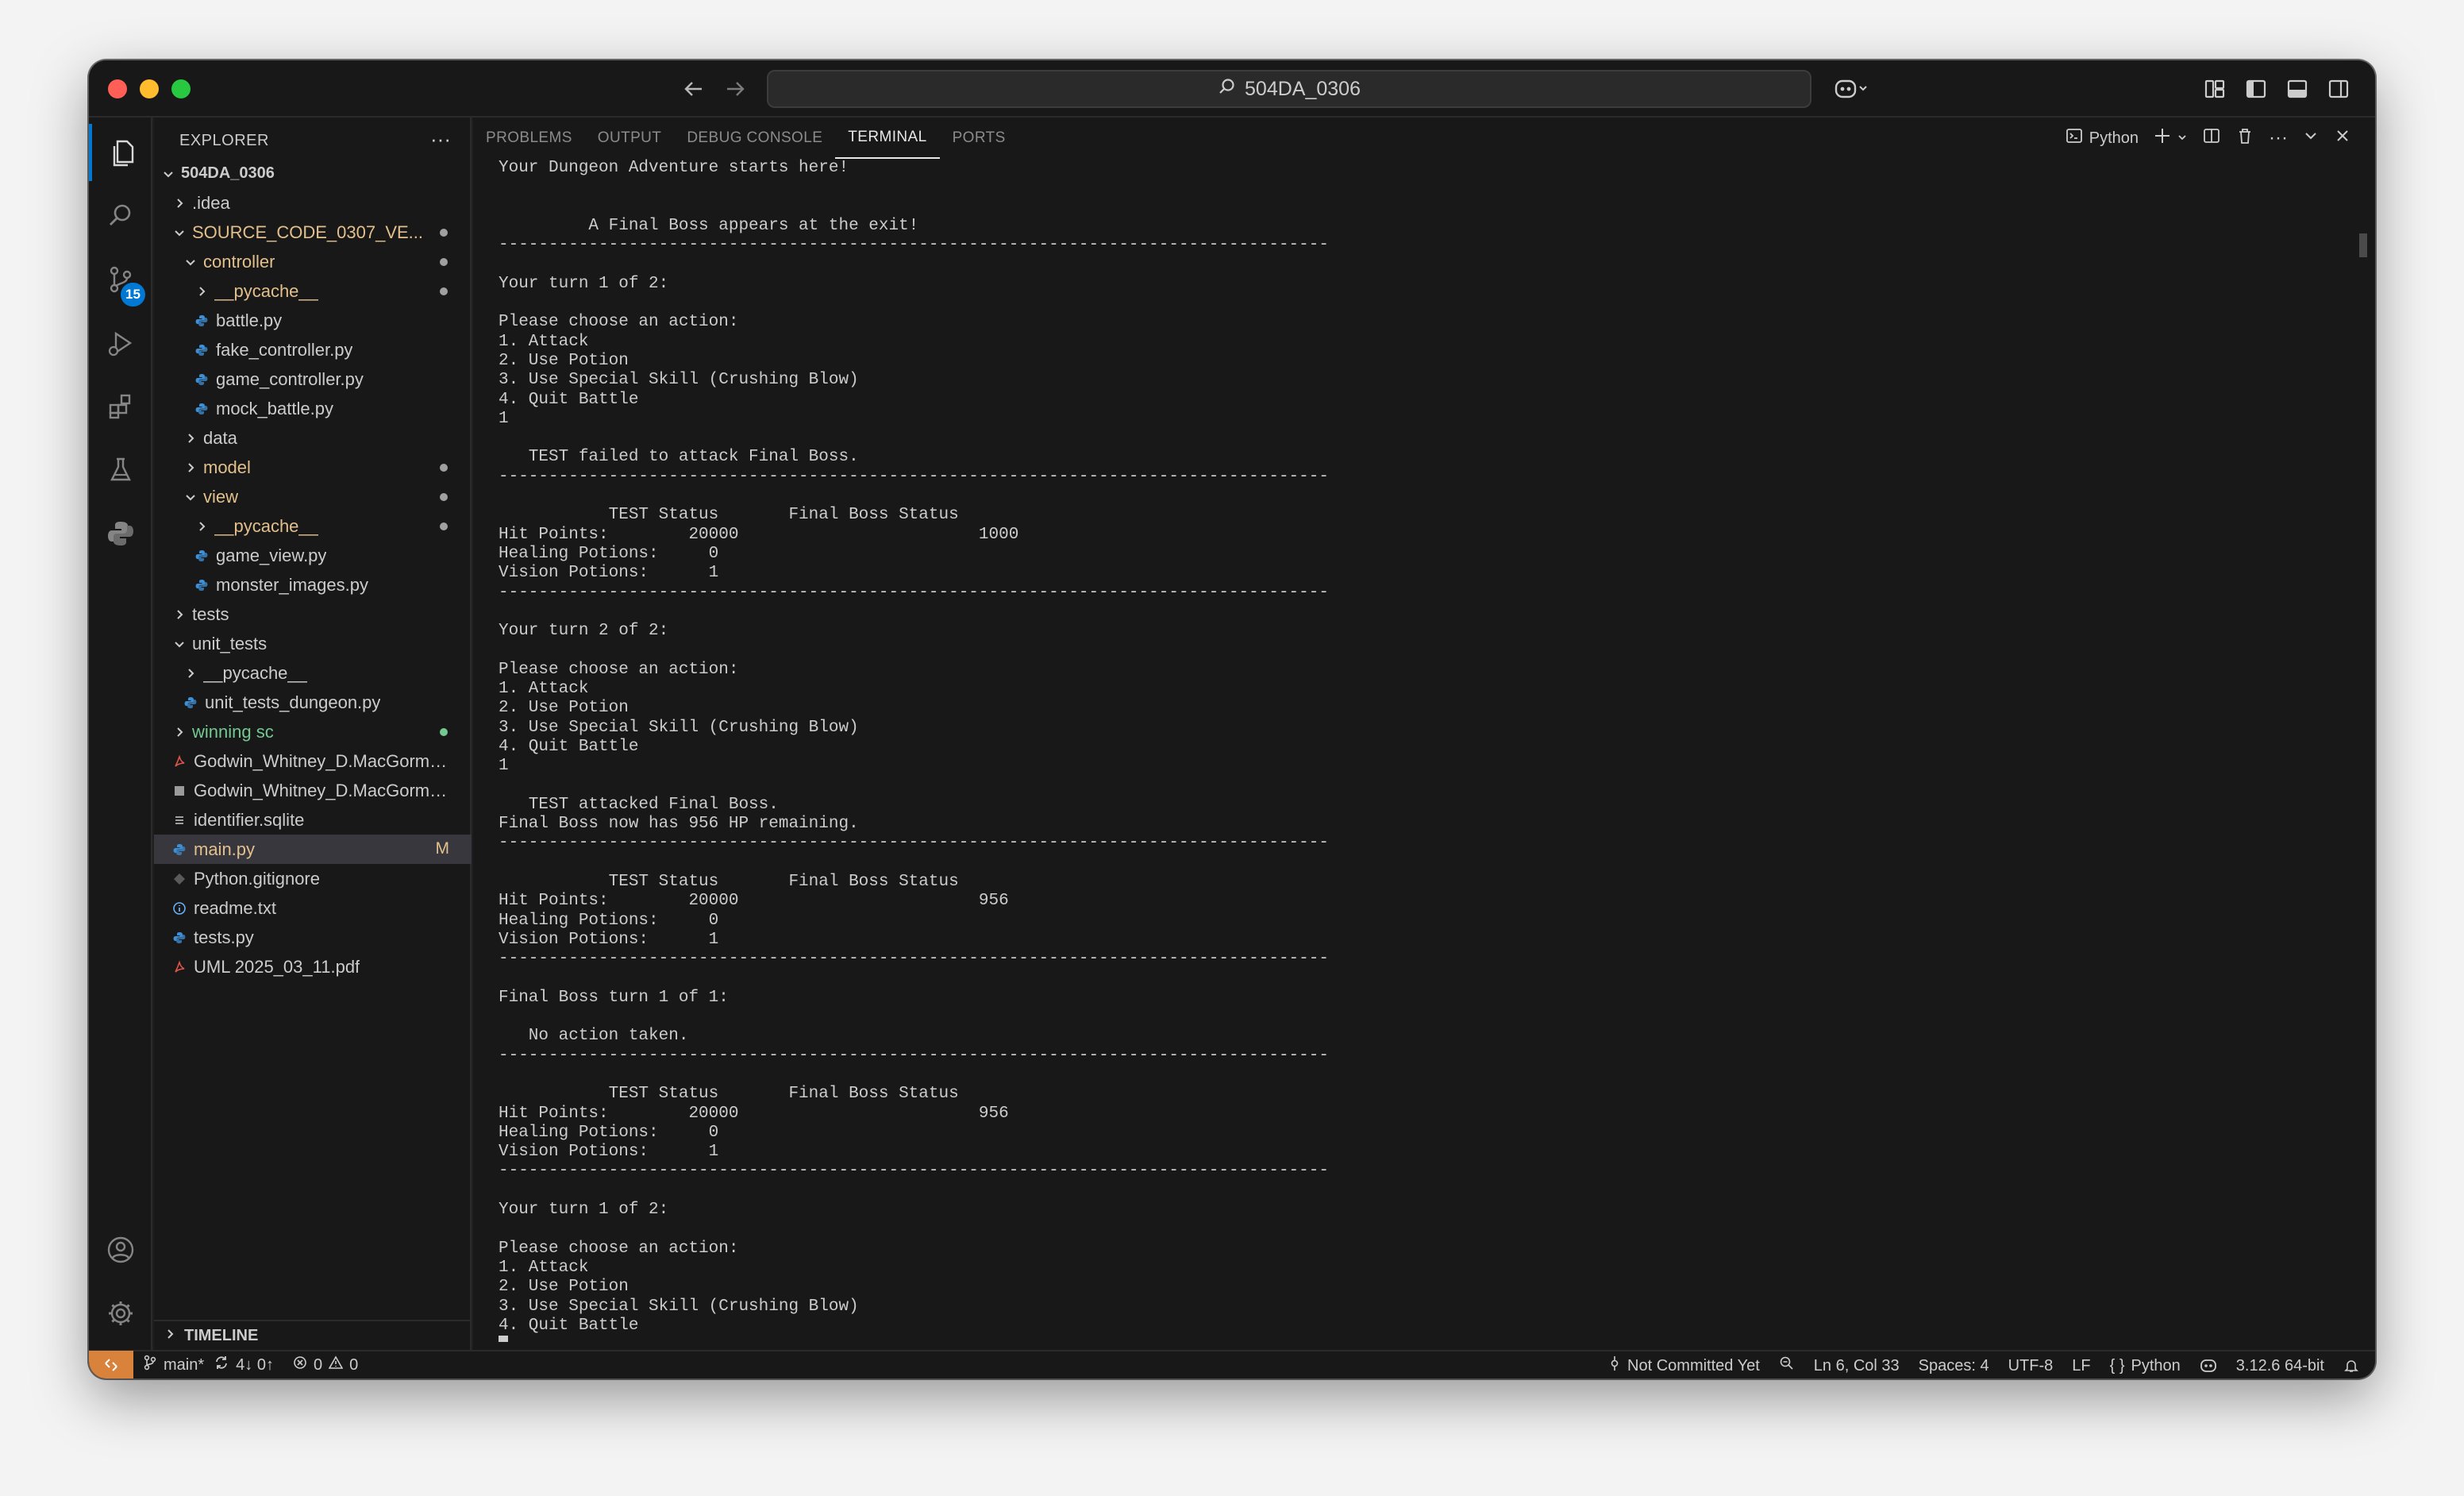  I want to click on file-tree-label: __pycache__, so click(266, 525).